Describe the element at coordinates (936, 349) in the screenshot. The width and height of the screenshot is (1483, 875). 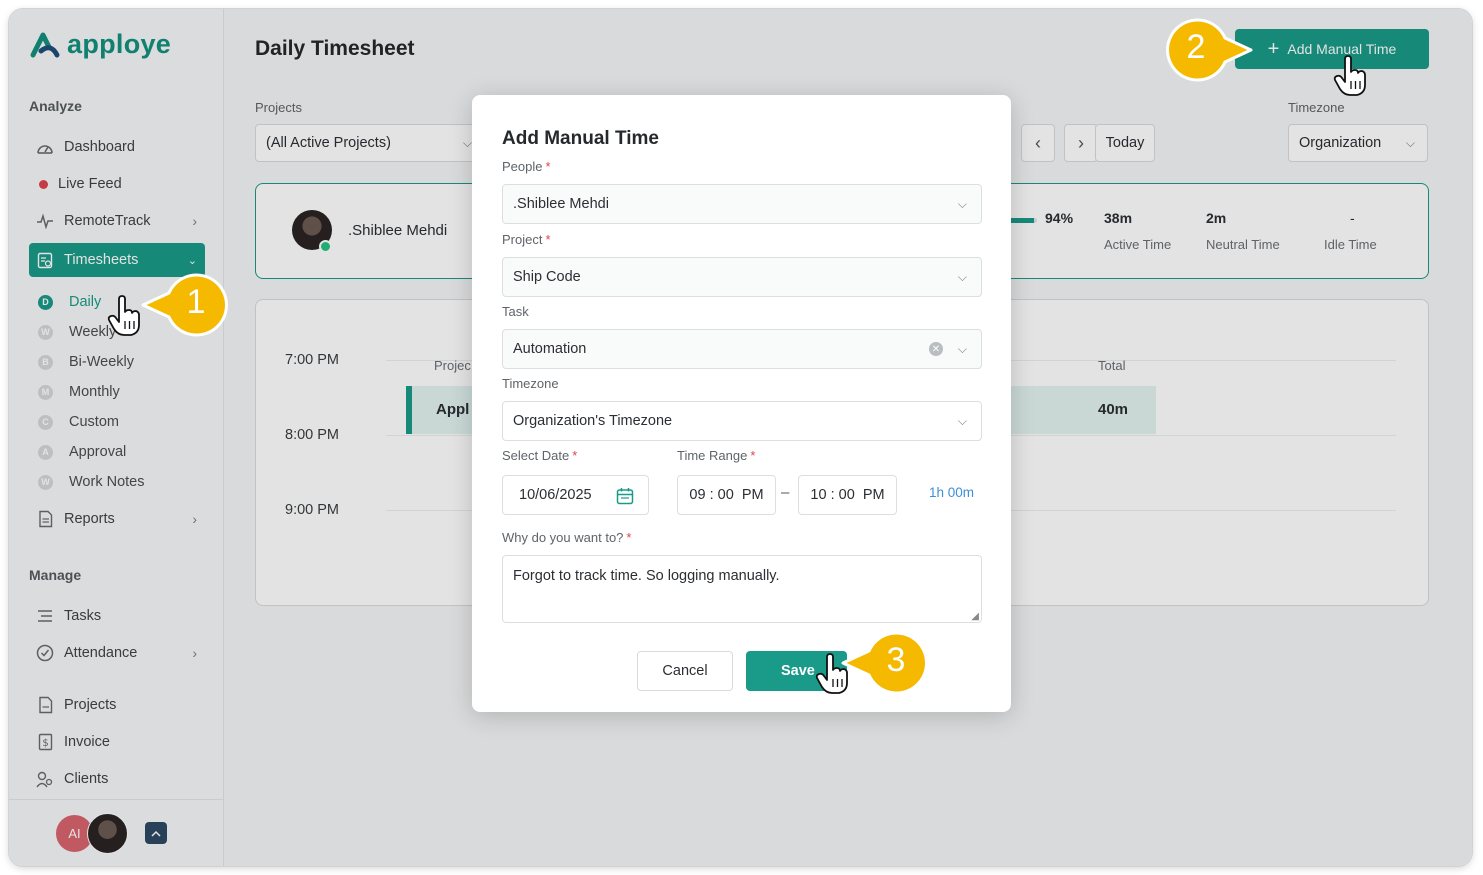
I see `clear-task-icon: ✕` at that location.